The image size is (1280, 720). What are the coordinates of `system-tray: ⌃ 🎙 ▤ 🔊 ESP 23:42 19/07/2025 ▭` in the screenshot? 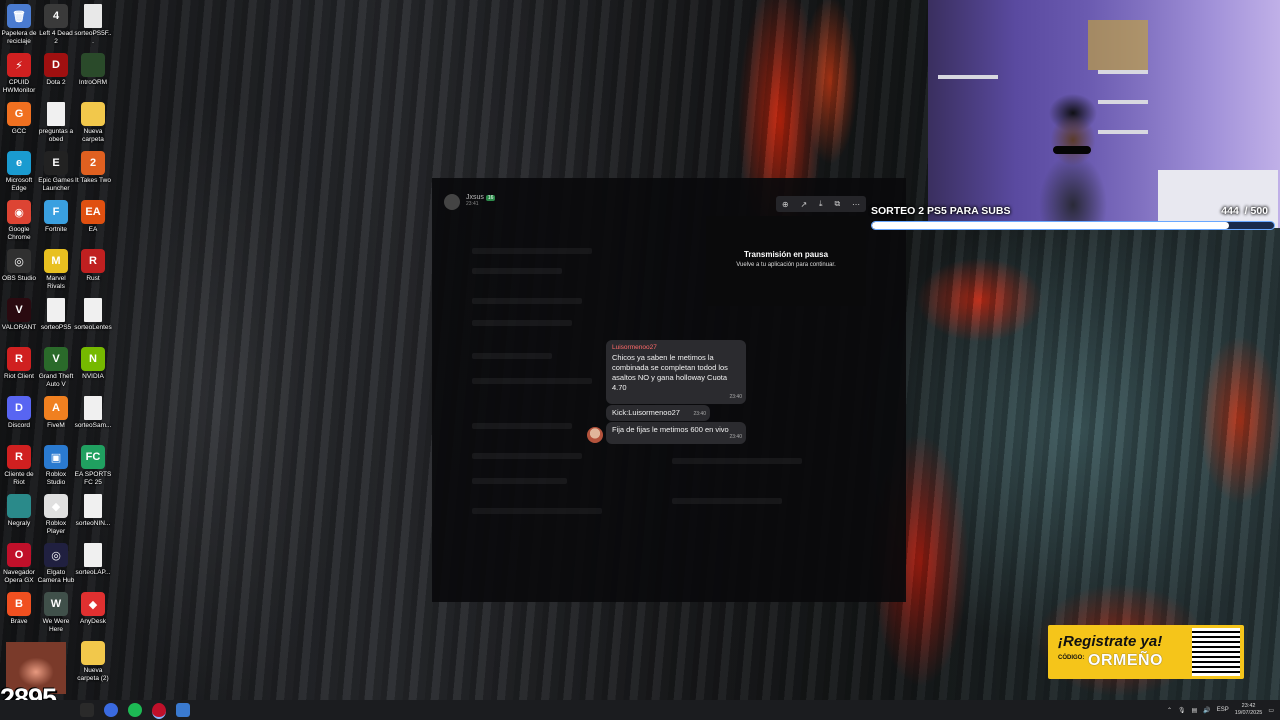 It's located at (1220, 710).